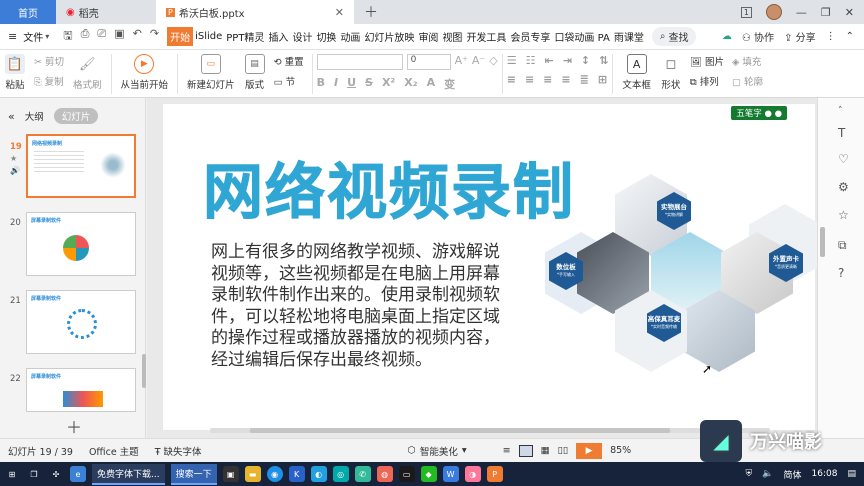 The image size is (864, 486). I want to click on layout-button: ▤ 版式, so click(255, 72).